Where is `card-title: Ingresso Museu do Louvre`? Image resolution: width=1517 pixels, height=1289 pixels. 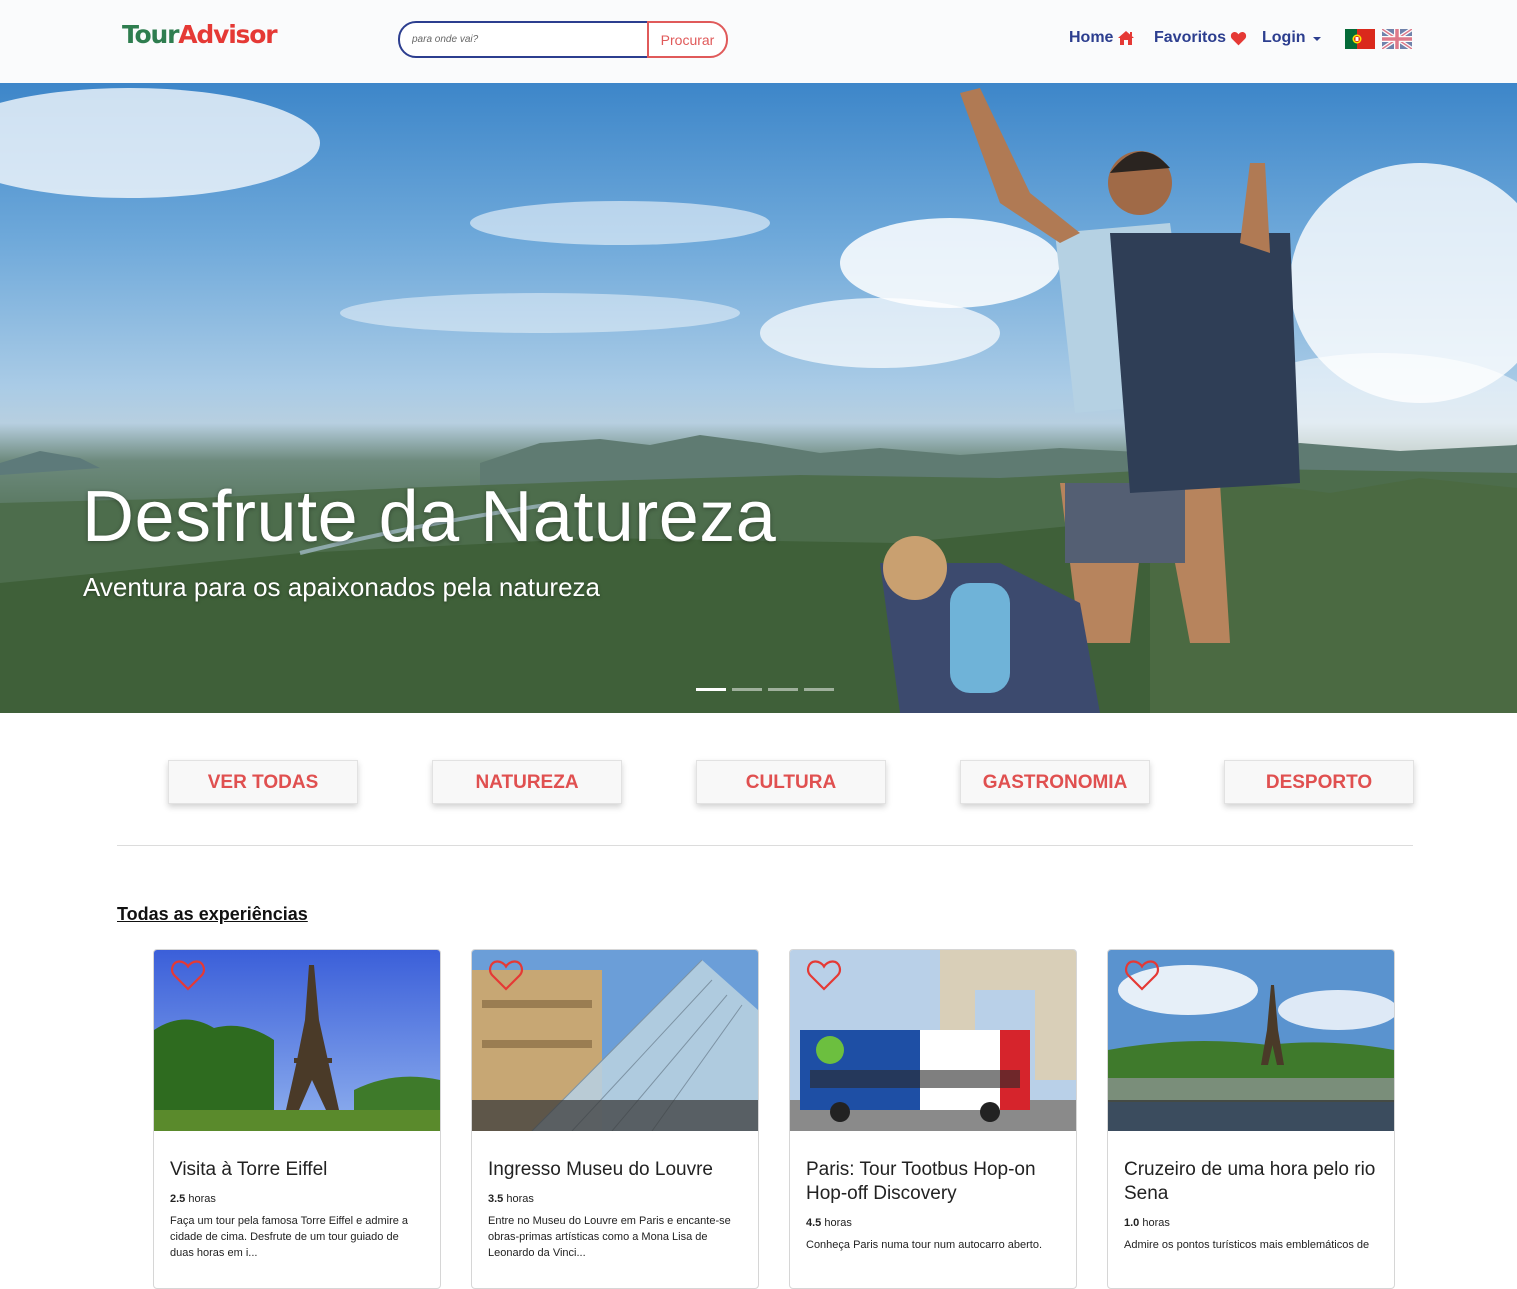 card-title: Ingresso Museu do Louvre is located at coordinates (619, 1170).